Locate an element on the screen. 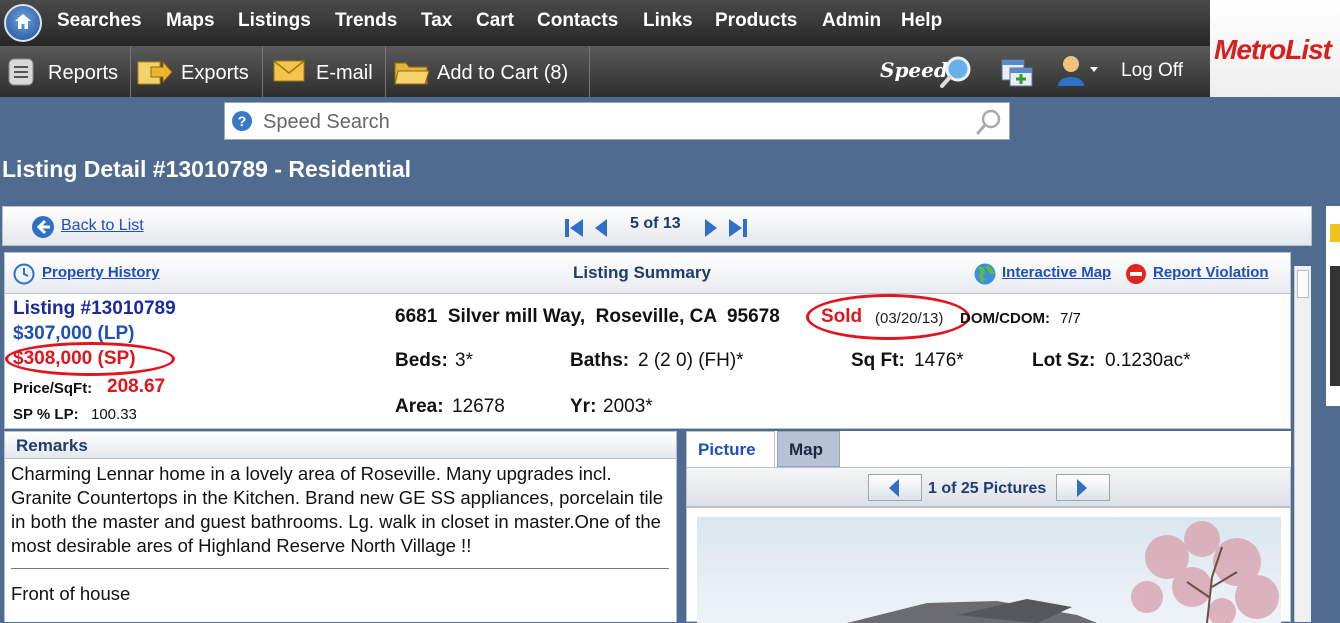  beds-value: 3* is located at coordinates (464, 360).